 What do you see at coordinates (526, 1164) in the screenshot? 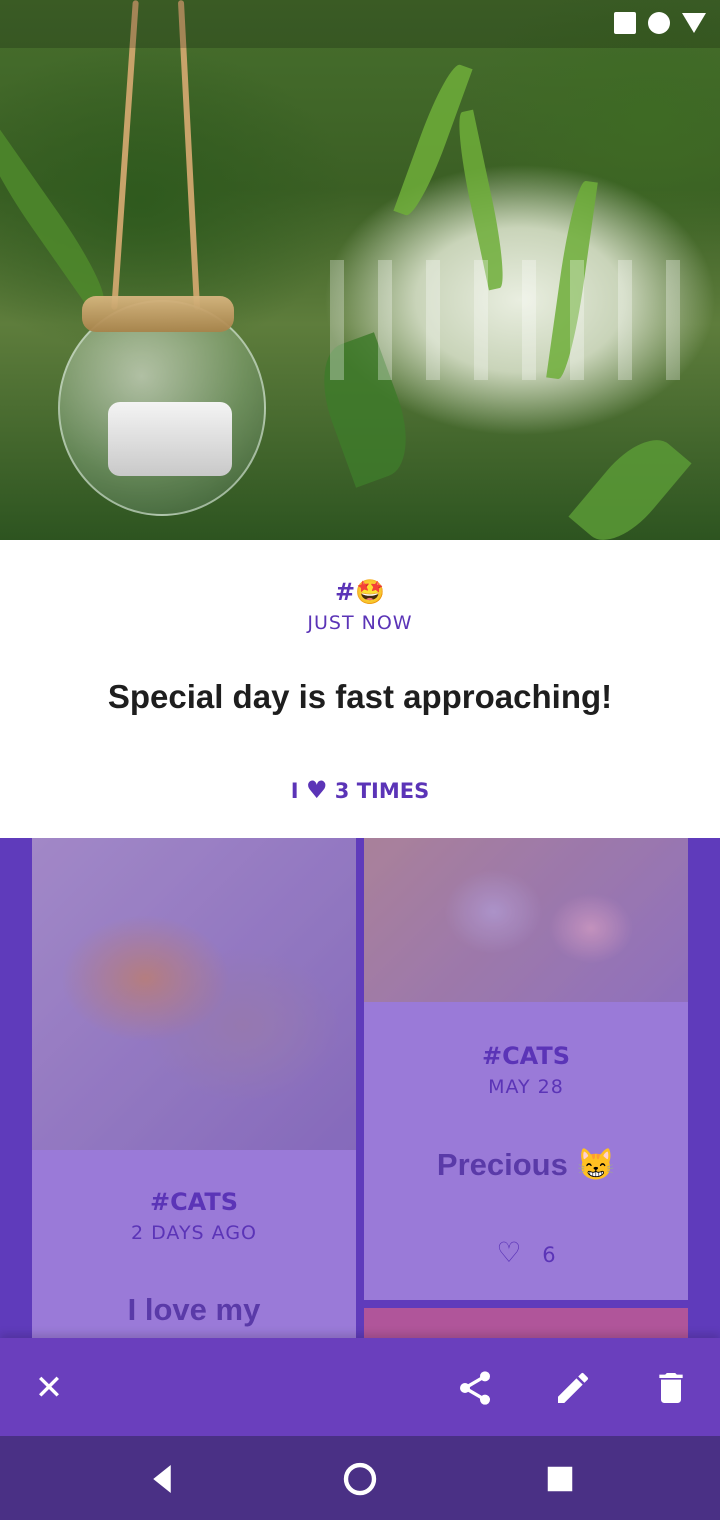
I see `grid-post-title: Precious 😸` at bounding box center [526, 1164].